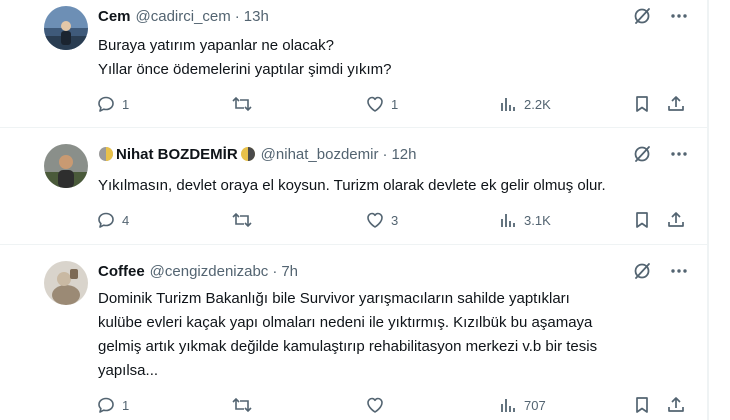  What do you see at coordinates (320, 154) in the screenshot?
I see `user-handle: @nihat_bozdemir` at bounding box center [320, 154].